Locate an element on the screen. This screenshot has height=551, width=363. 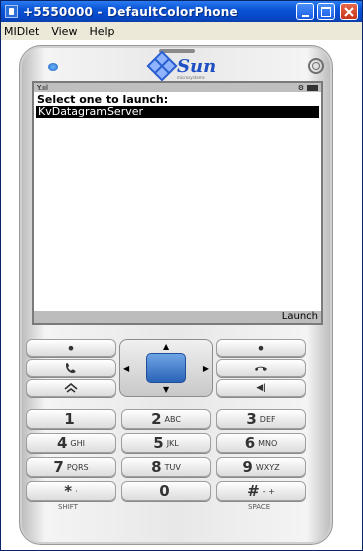
down-arrow-icon: ▼ is located at coordinates (166, 389).